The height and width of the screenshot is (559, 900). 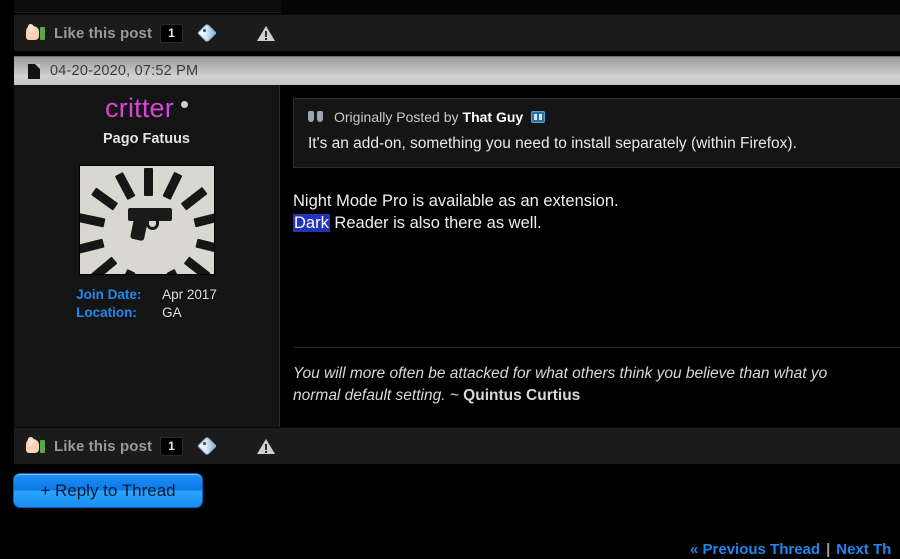 What do you see at coordinates (109, 294) in the screenshot?
I see `join-date-label: Join Date:` at bounding box center [109, 294].